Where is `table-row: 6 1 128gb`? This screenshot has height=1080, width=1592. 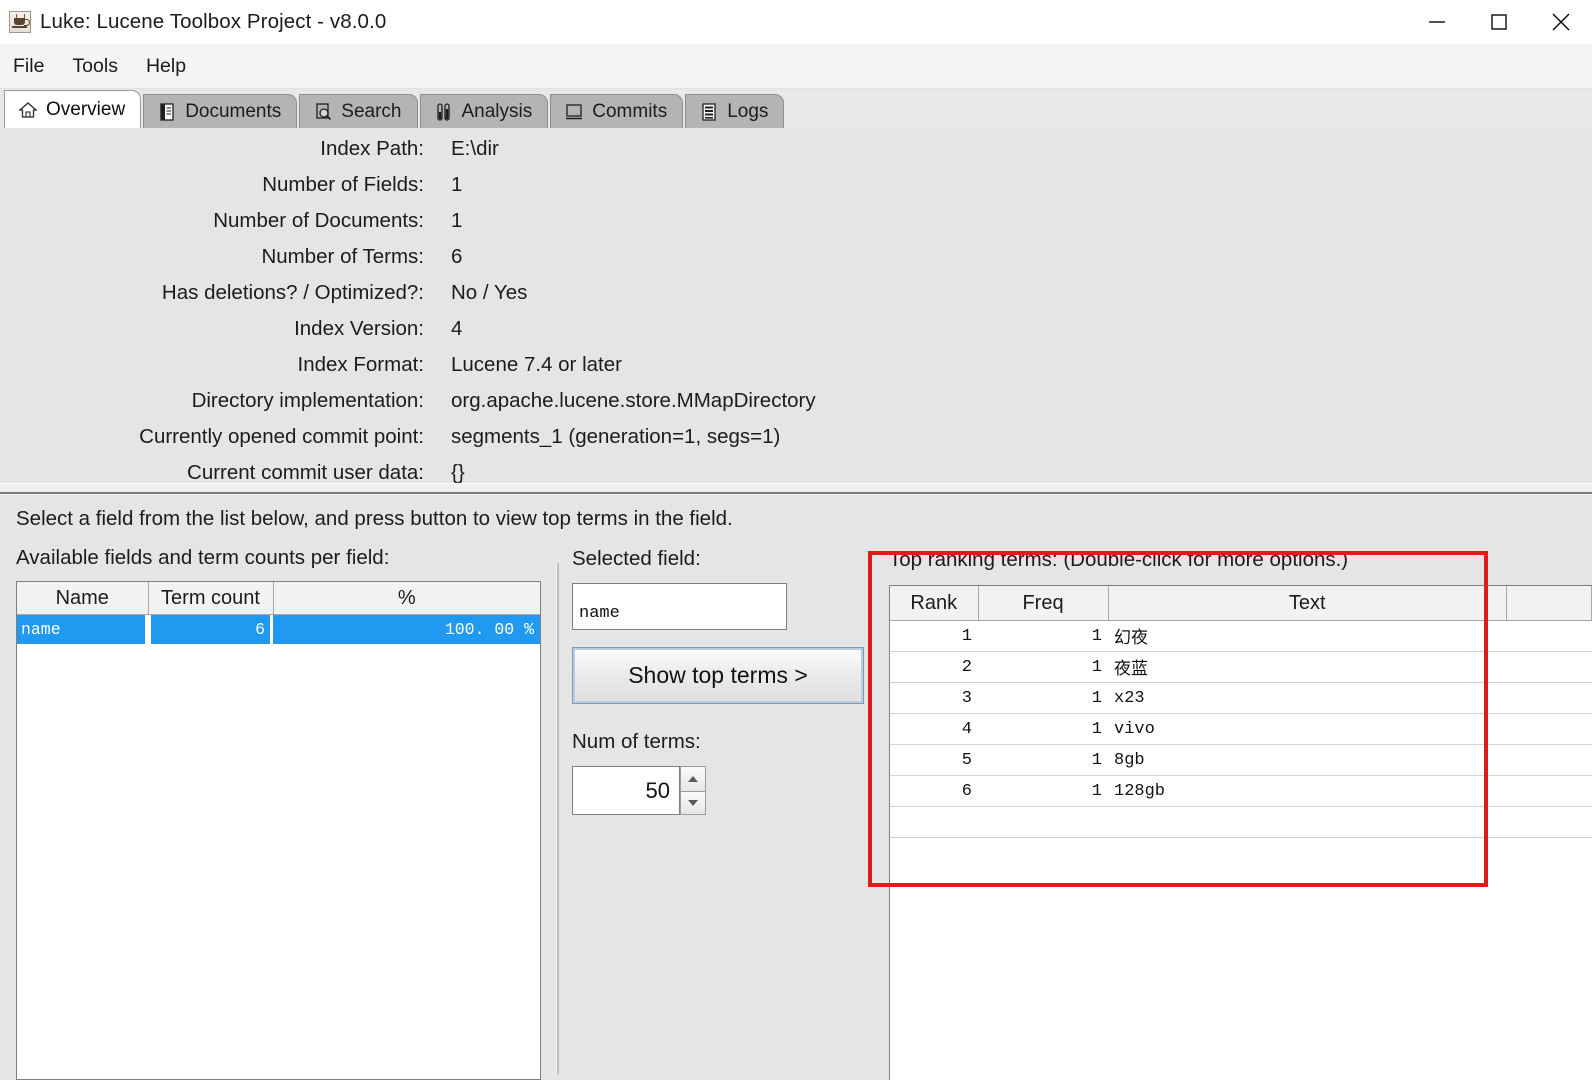
table-row: 6 1 128gb is located at coordinates (1241, 791).